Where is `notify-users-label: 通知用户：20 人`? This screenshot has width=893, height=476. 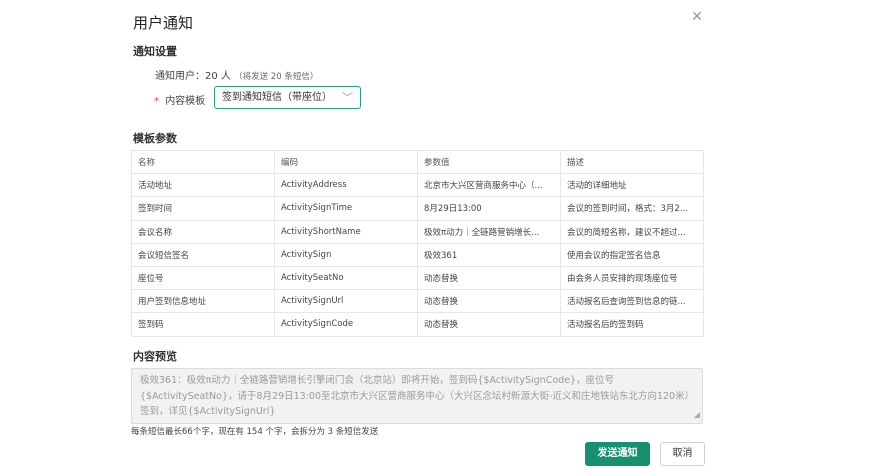
notify-users-label: 通知用户：20 人 is located at coordinates (193, 76).